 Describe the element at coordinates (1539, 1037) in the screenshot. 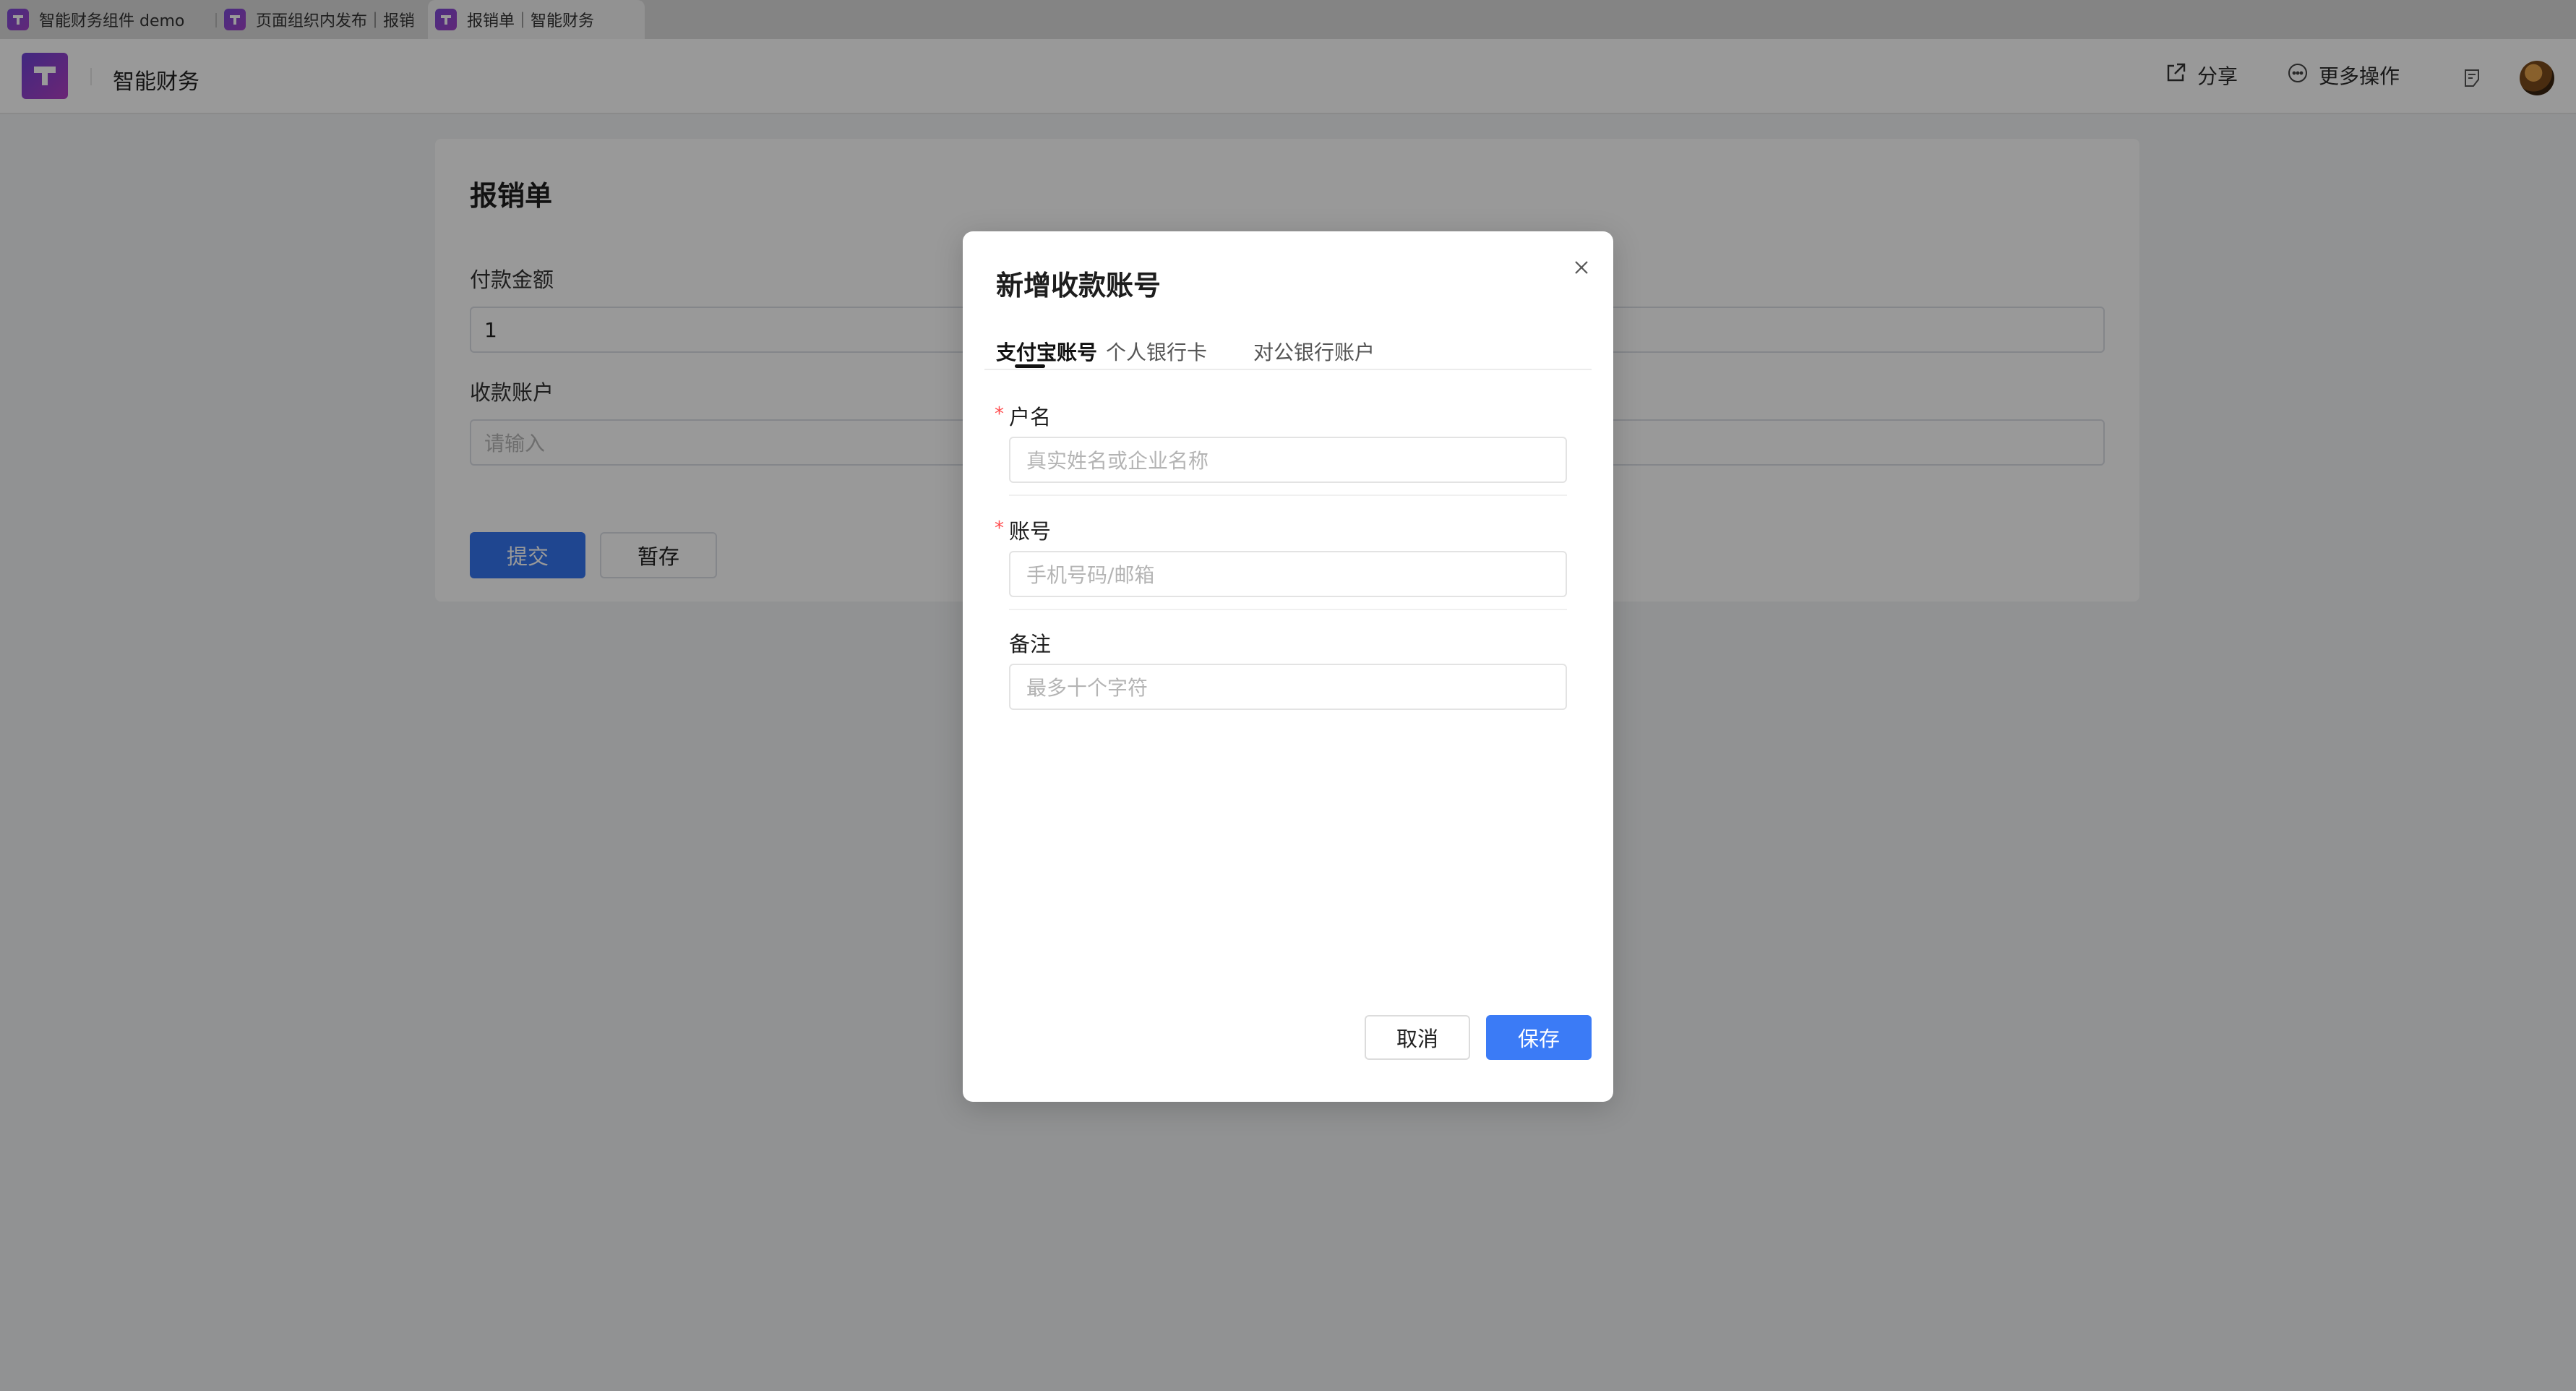

I see `save-button: 保存` at that location.